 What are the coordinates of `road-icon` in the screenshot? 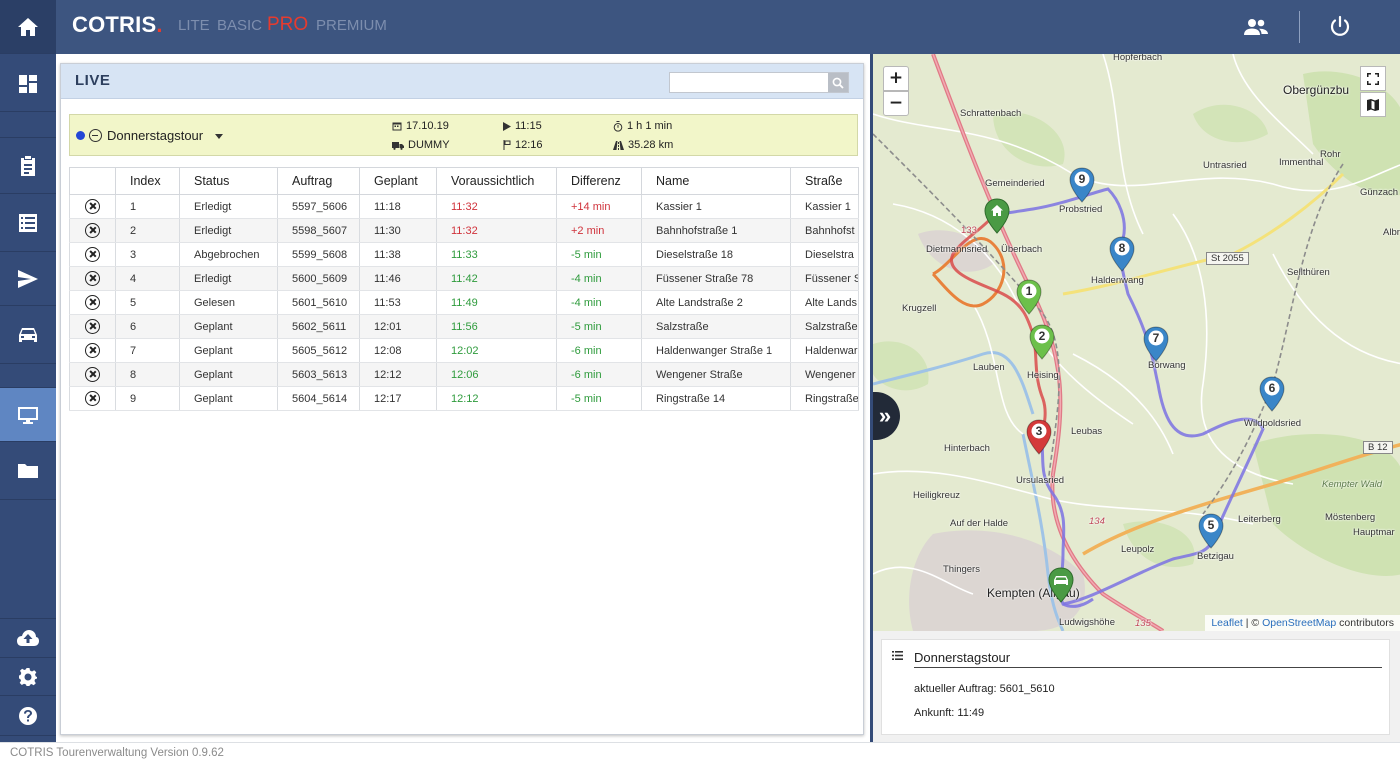 It's located at (618, 145).